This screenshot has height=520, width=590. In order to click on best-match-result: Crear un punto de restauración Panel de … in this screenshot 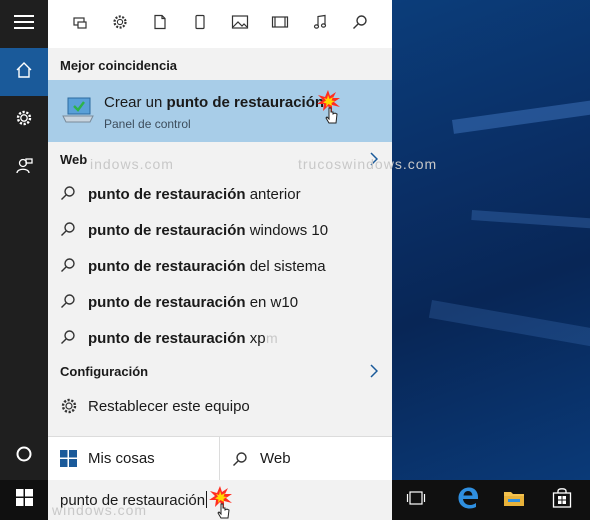, I will do `click(220, 111)`.